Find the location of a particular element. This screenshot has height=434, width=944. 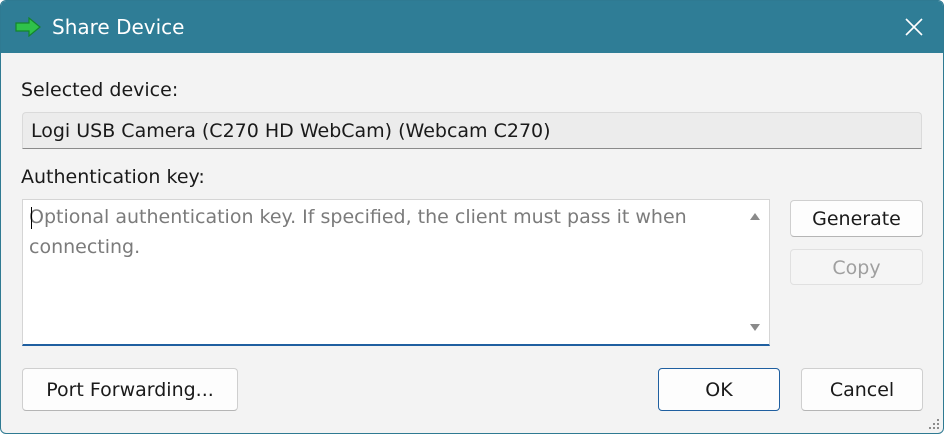

text-caret is located at coordinates (31, 218).